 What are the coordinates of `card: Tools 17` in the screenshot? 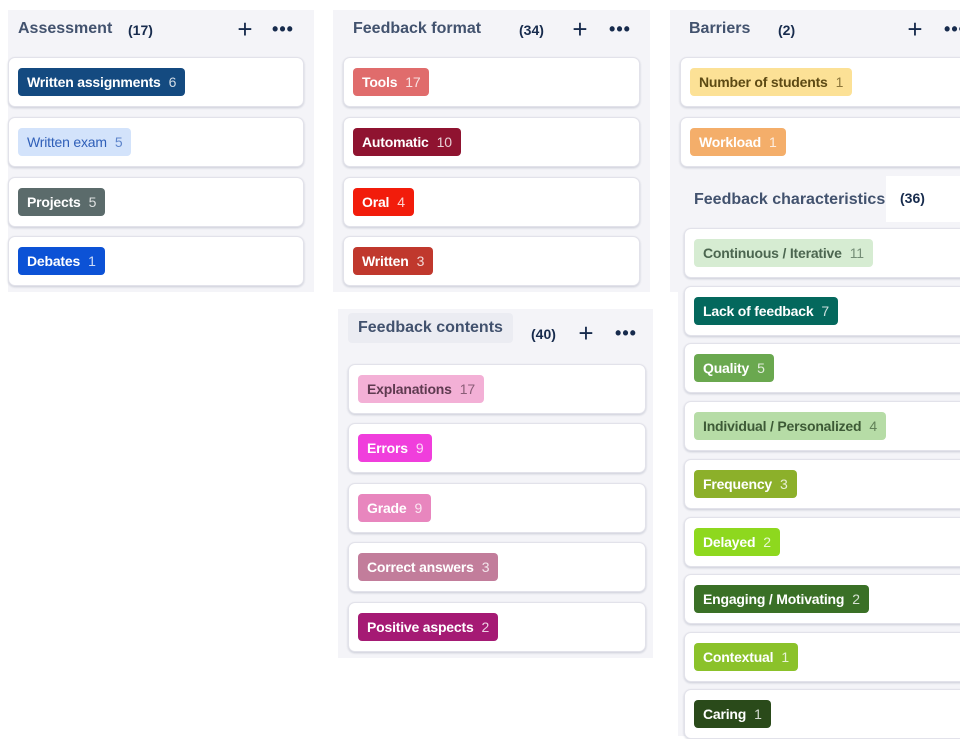 It's located at (491, 82).